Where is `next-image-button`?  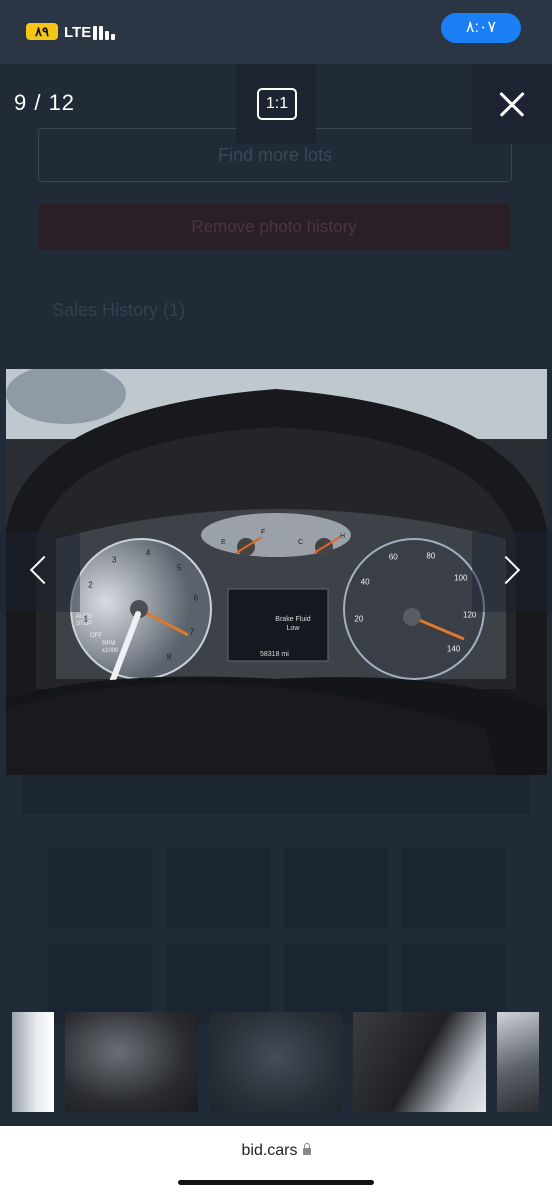
next-image-button is located at coordinates (512, 572).